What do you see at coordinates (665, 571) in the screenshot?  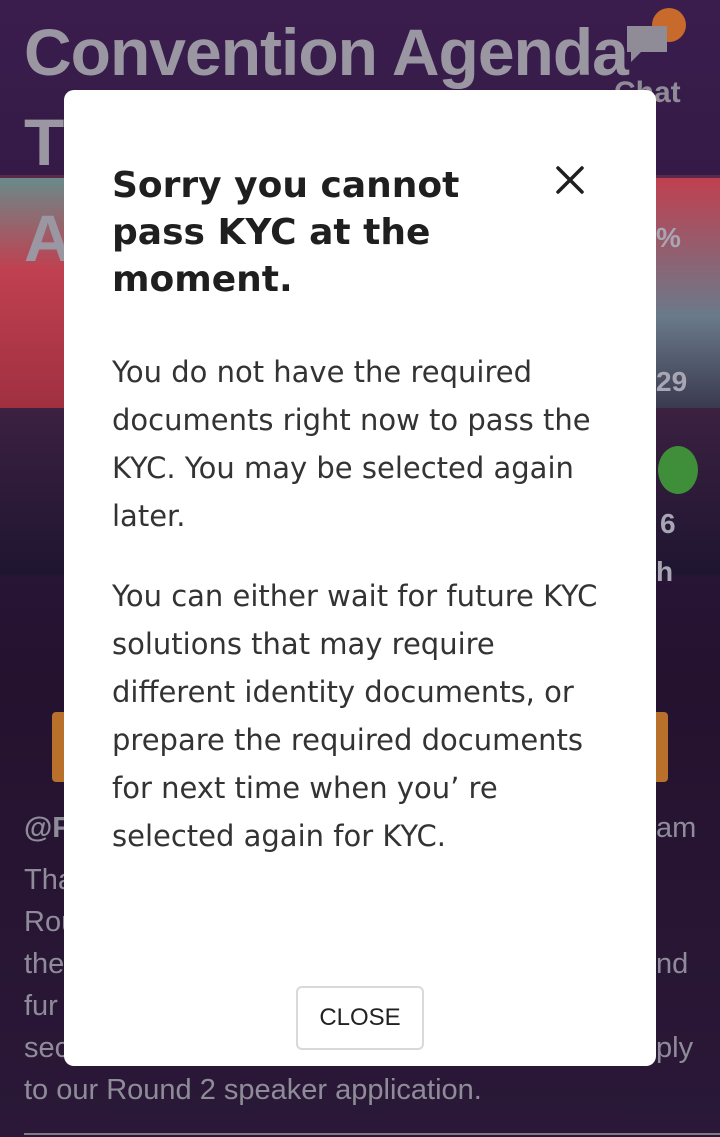 I see `stat-h: h` at bounding box center [665, 571].